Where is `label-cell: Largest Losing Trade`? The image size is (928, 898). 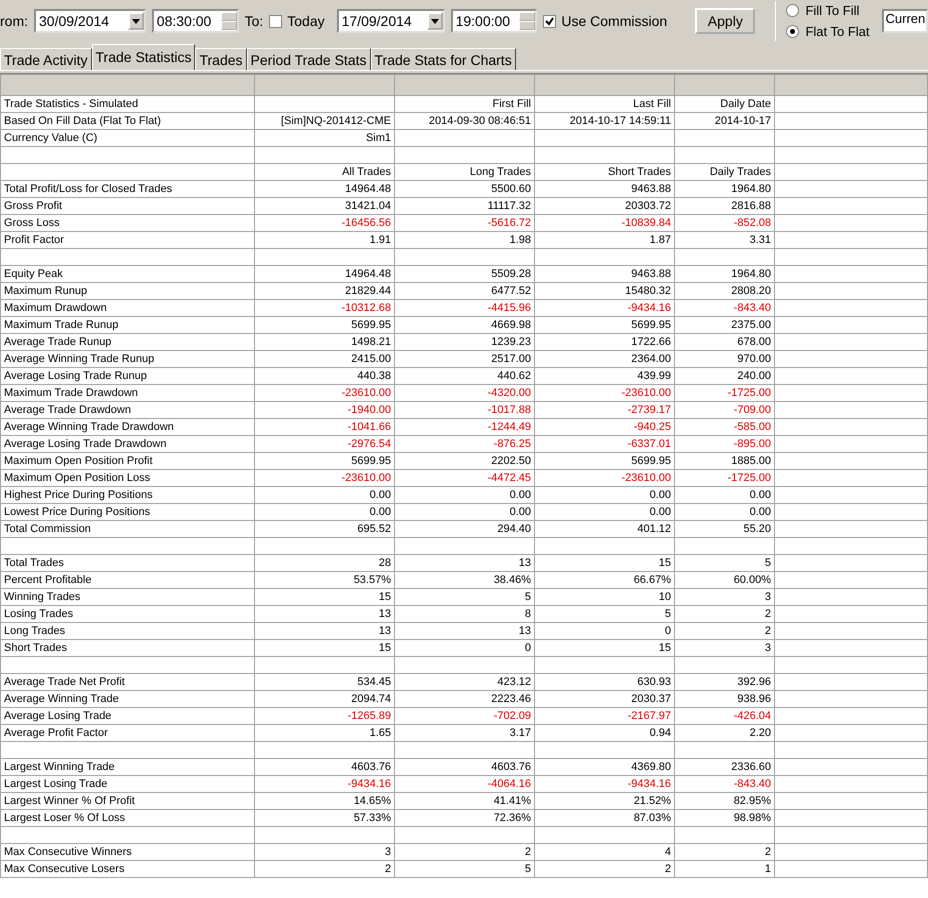
label-cell: Largest Losing Trade is located at coordinates (127, 784).